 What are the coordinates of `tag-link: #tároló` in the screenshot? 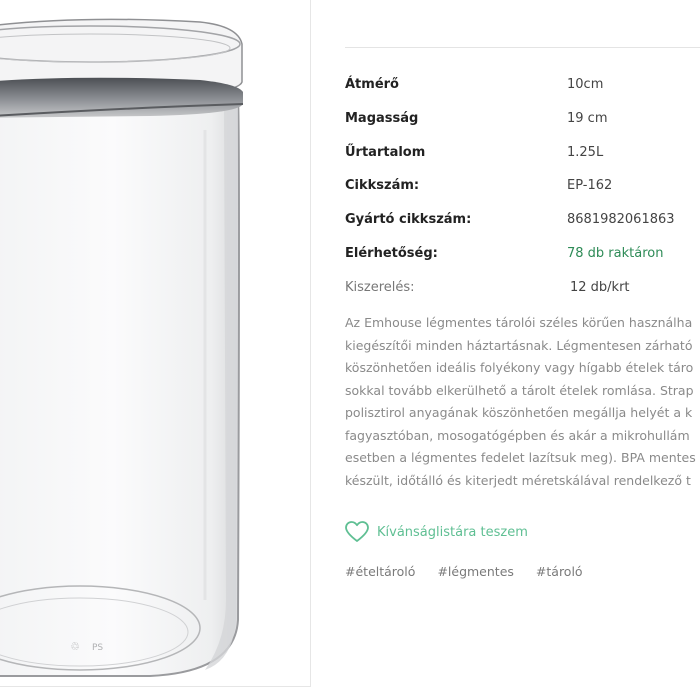 It's located at (559, 572).